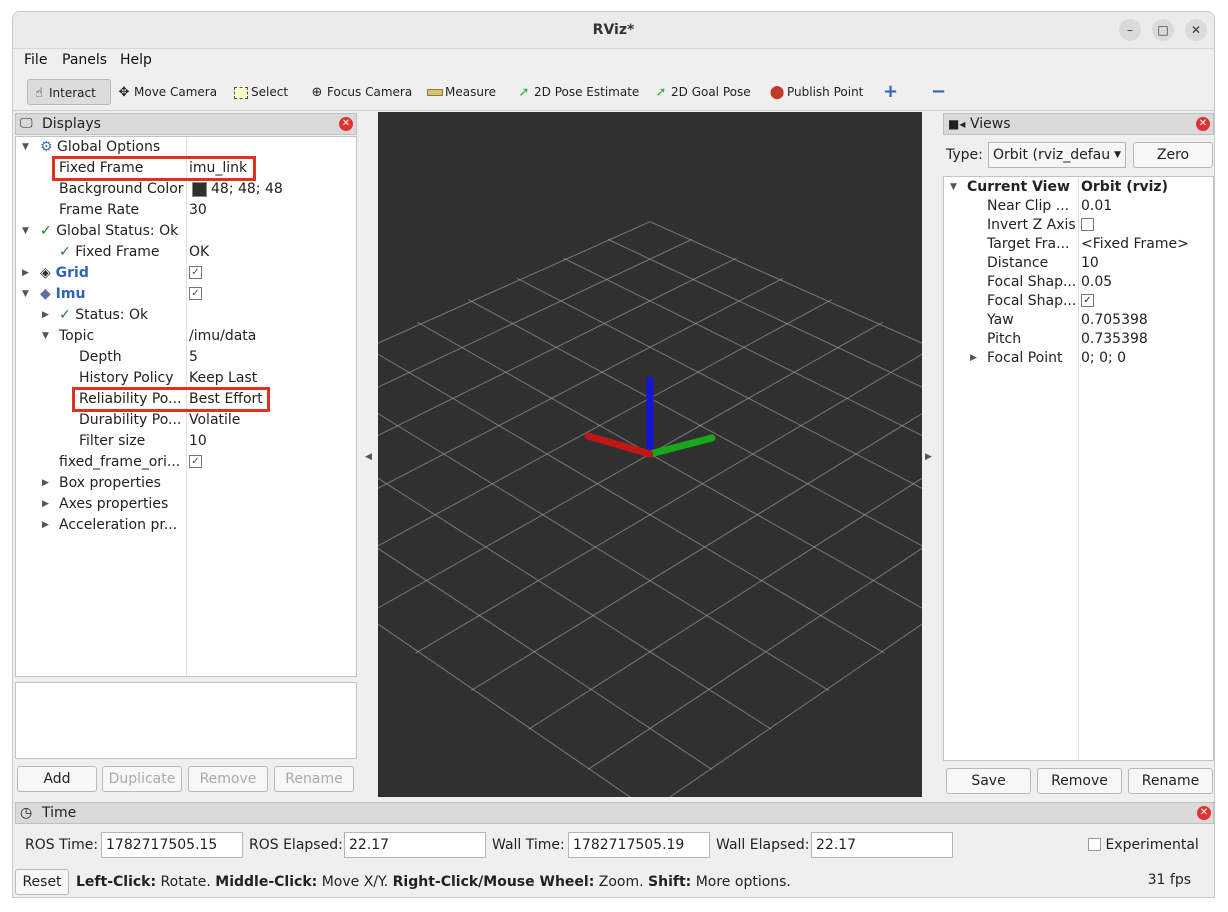 The width and height of the screenshot is (1228, 912). What do you see at coordinates (136, 60) in the screenshot?
I see `menu-help: Help` at bounding box center [136, 60].